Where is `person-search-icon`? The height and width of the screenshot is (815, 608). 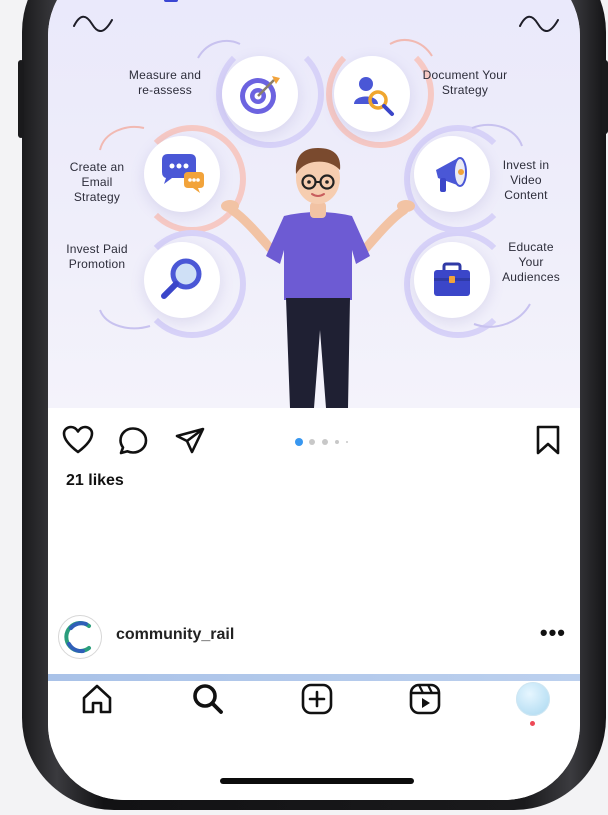 person-search-icon is located at coordinates (374, 96).